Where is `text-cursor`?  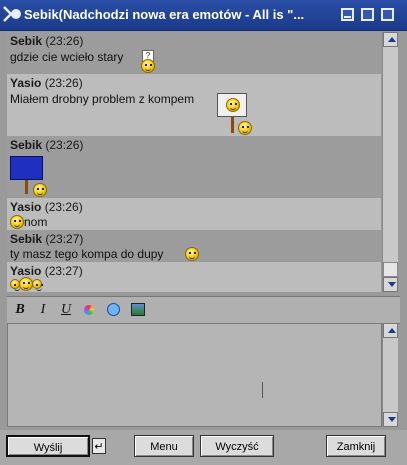
text-cursor is located at coordinates (262, 390).